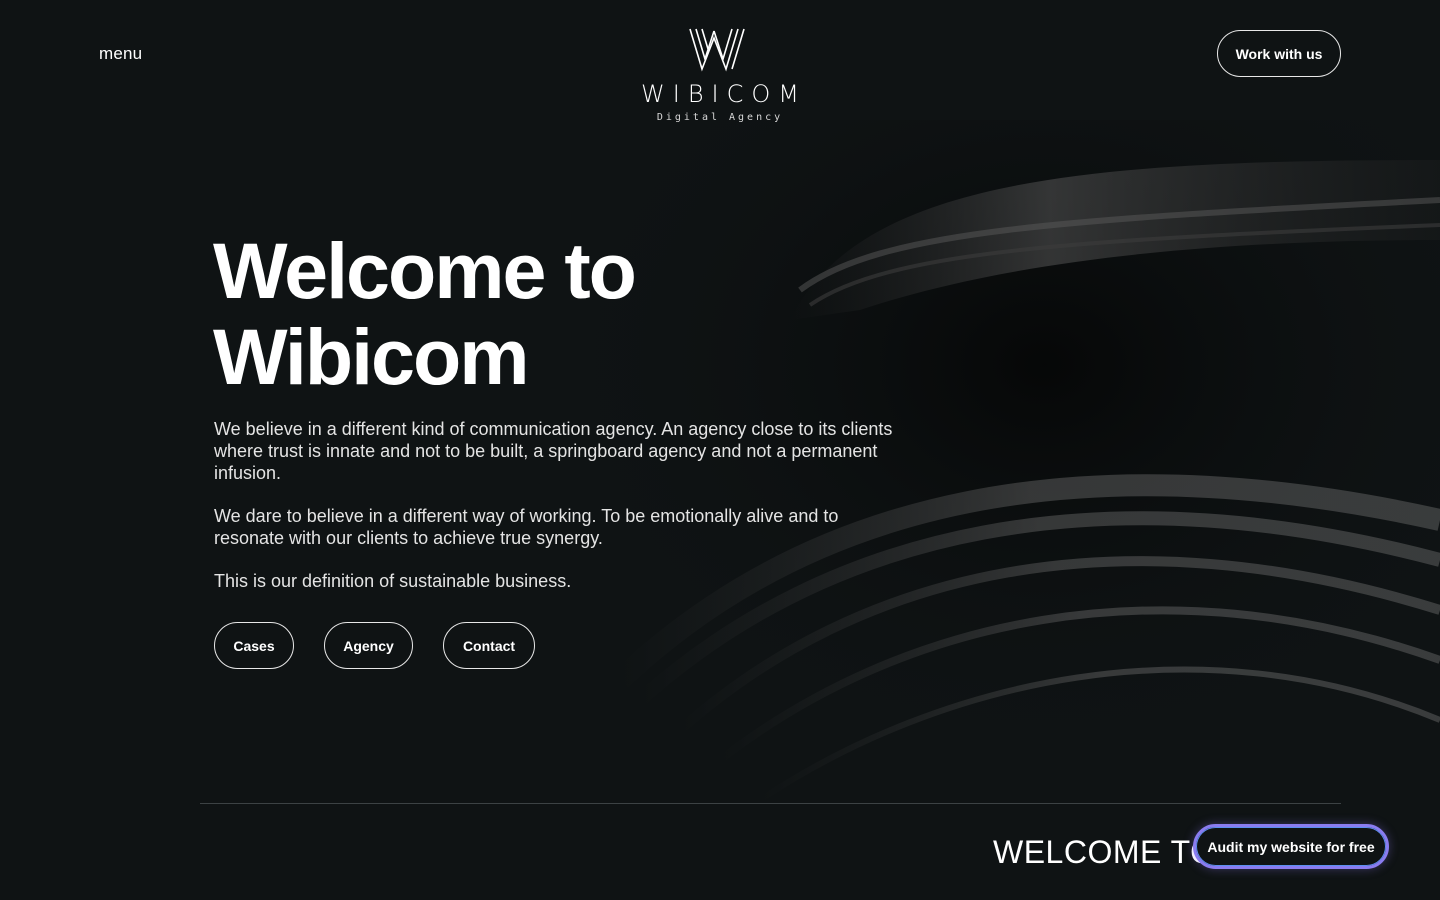 This screenshot has width=1440, height=900. What do you see at coordinates (1104, 852) in the screenshot?
I see `welcome-marquee-text: WELCOME TO` at bounding box center [1104, 852].